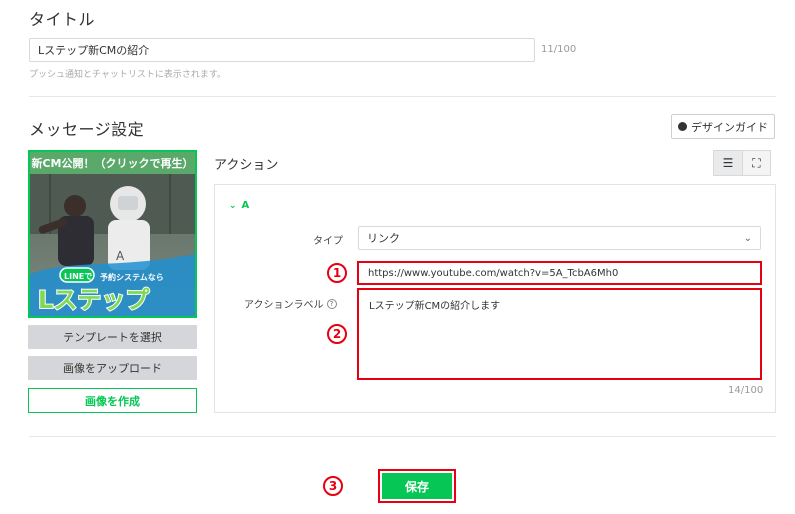  I want to click on title-input: Lステップ新CMの紹介, so click(282, 50).